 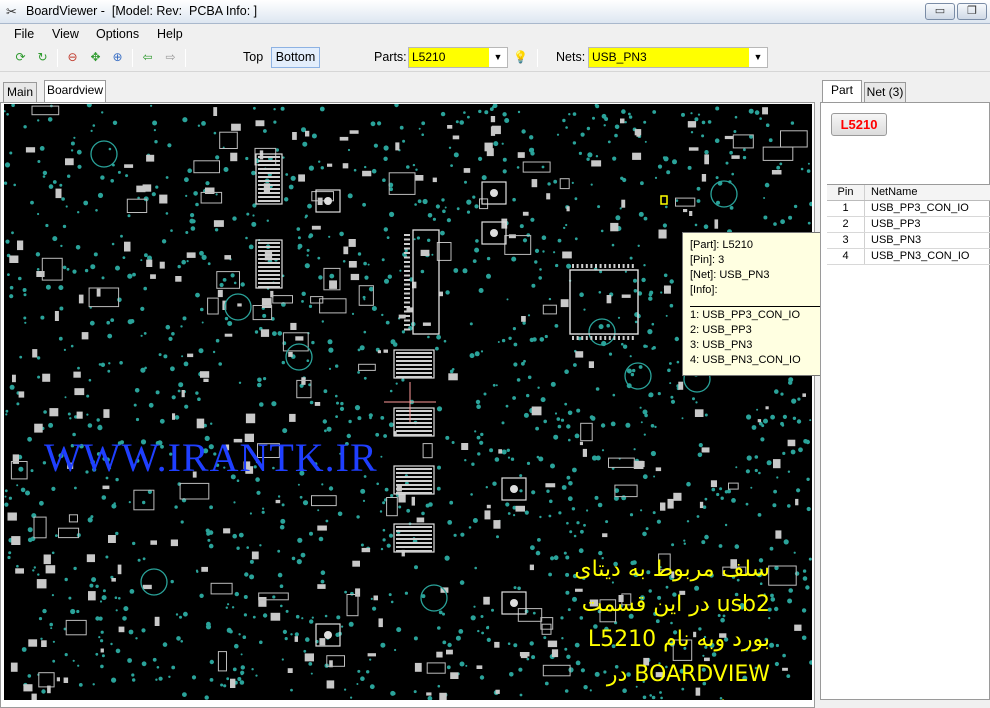 I want to click on column-header-netname: NetName, so click(x=927, y=192).